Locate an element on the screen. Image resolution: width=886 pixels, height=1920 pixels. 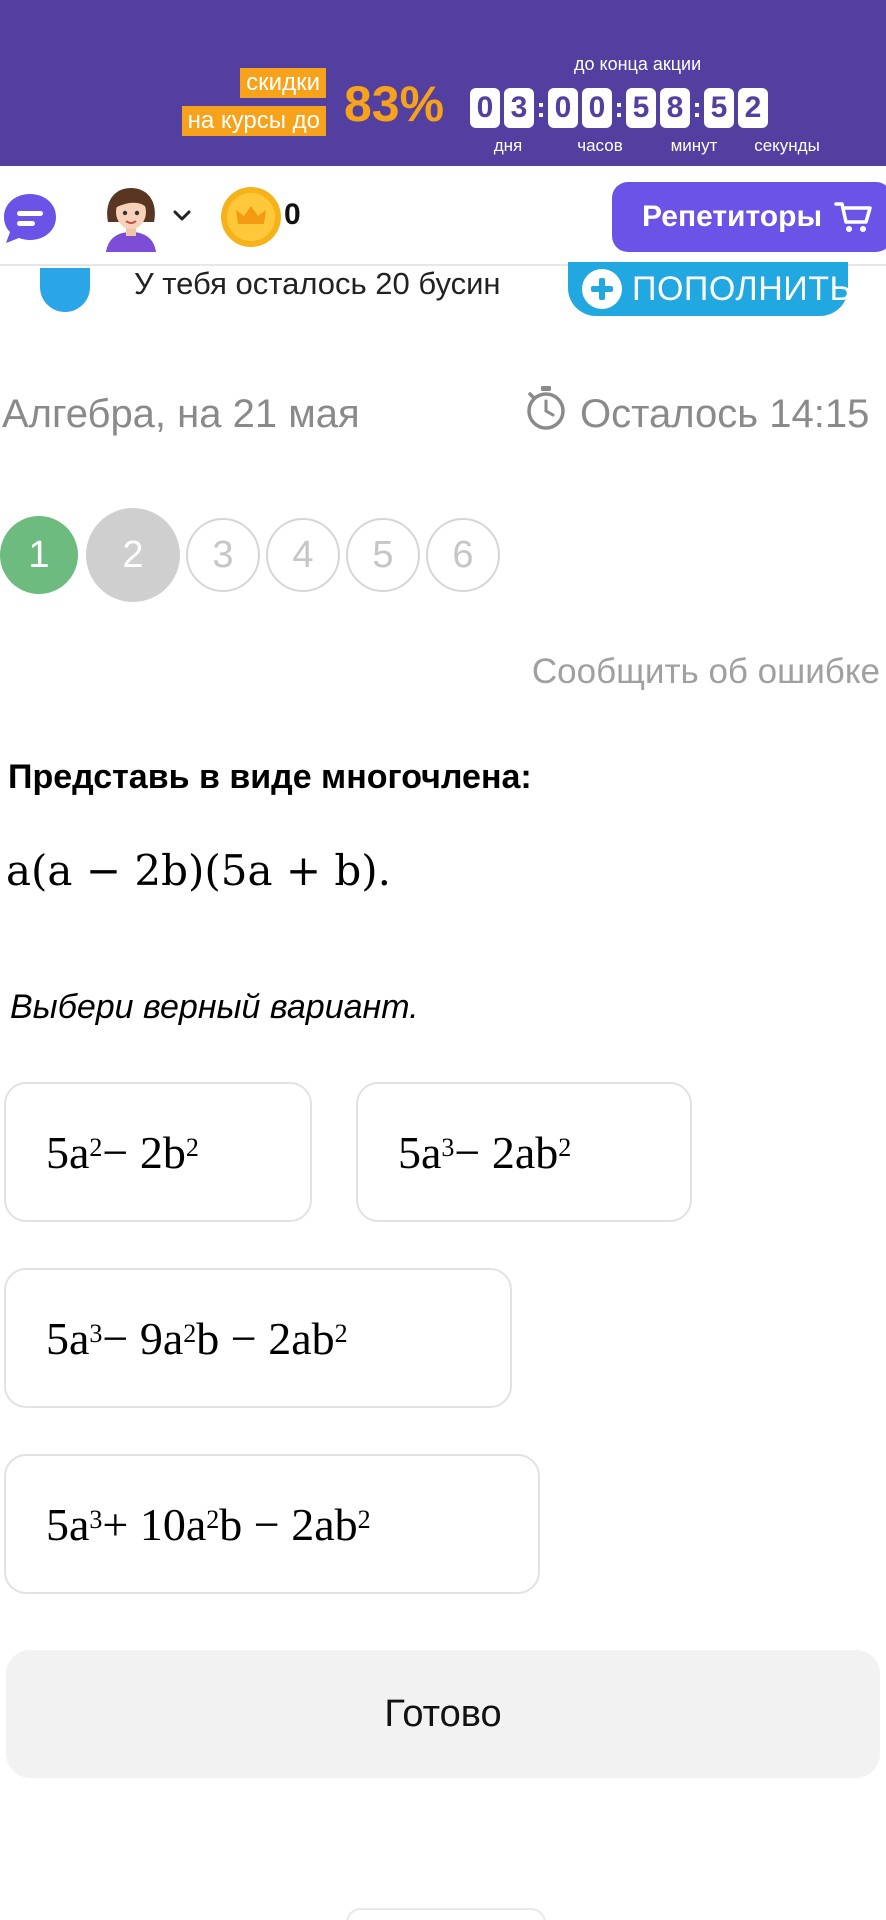
promo-until-label: до конца акции is located at coordinates (638, 64).